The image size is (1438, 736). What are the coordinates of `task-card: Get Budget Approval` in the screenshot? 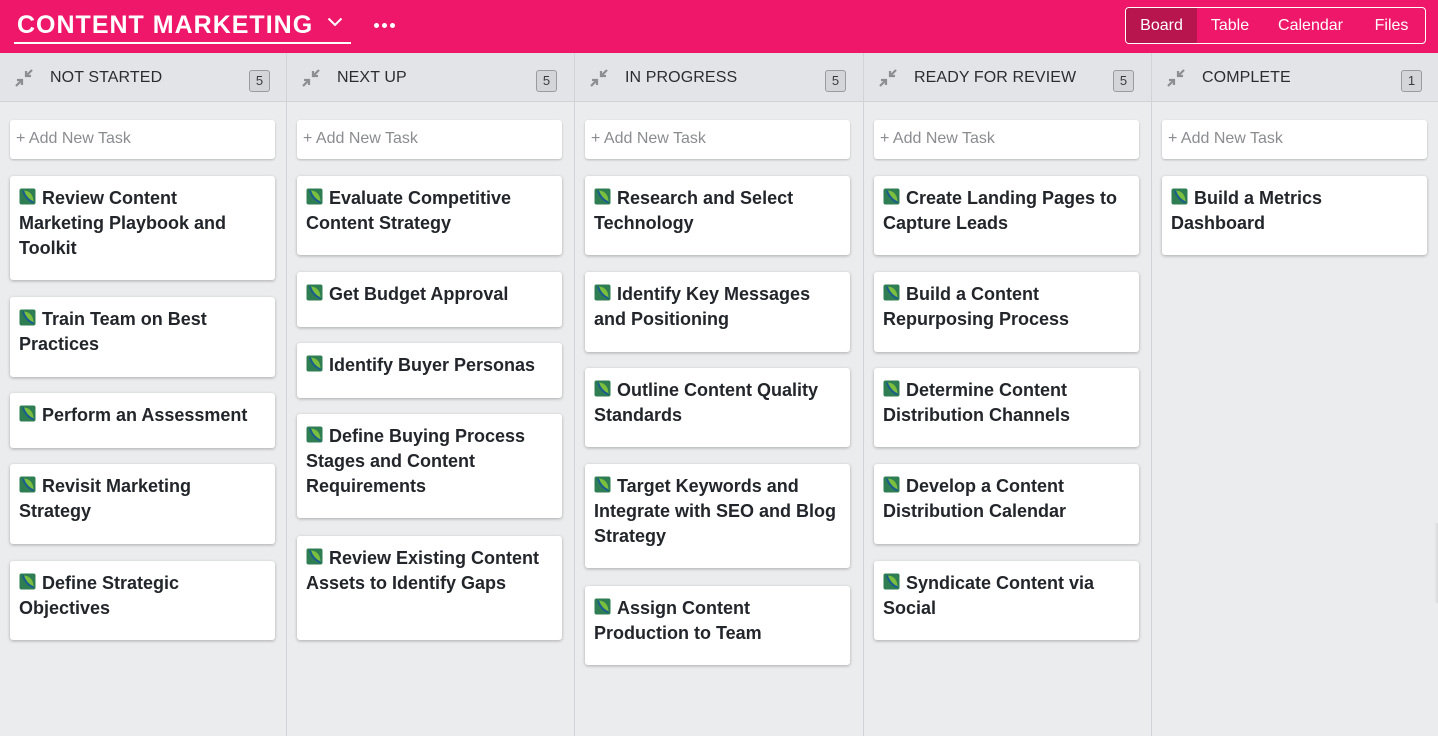 It's located at (429, 299).